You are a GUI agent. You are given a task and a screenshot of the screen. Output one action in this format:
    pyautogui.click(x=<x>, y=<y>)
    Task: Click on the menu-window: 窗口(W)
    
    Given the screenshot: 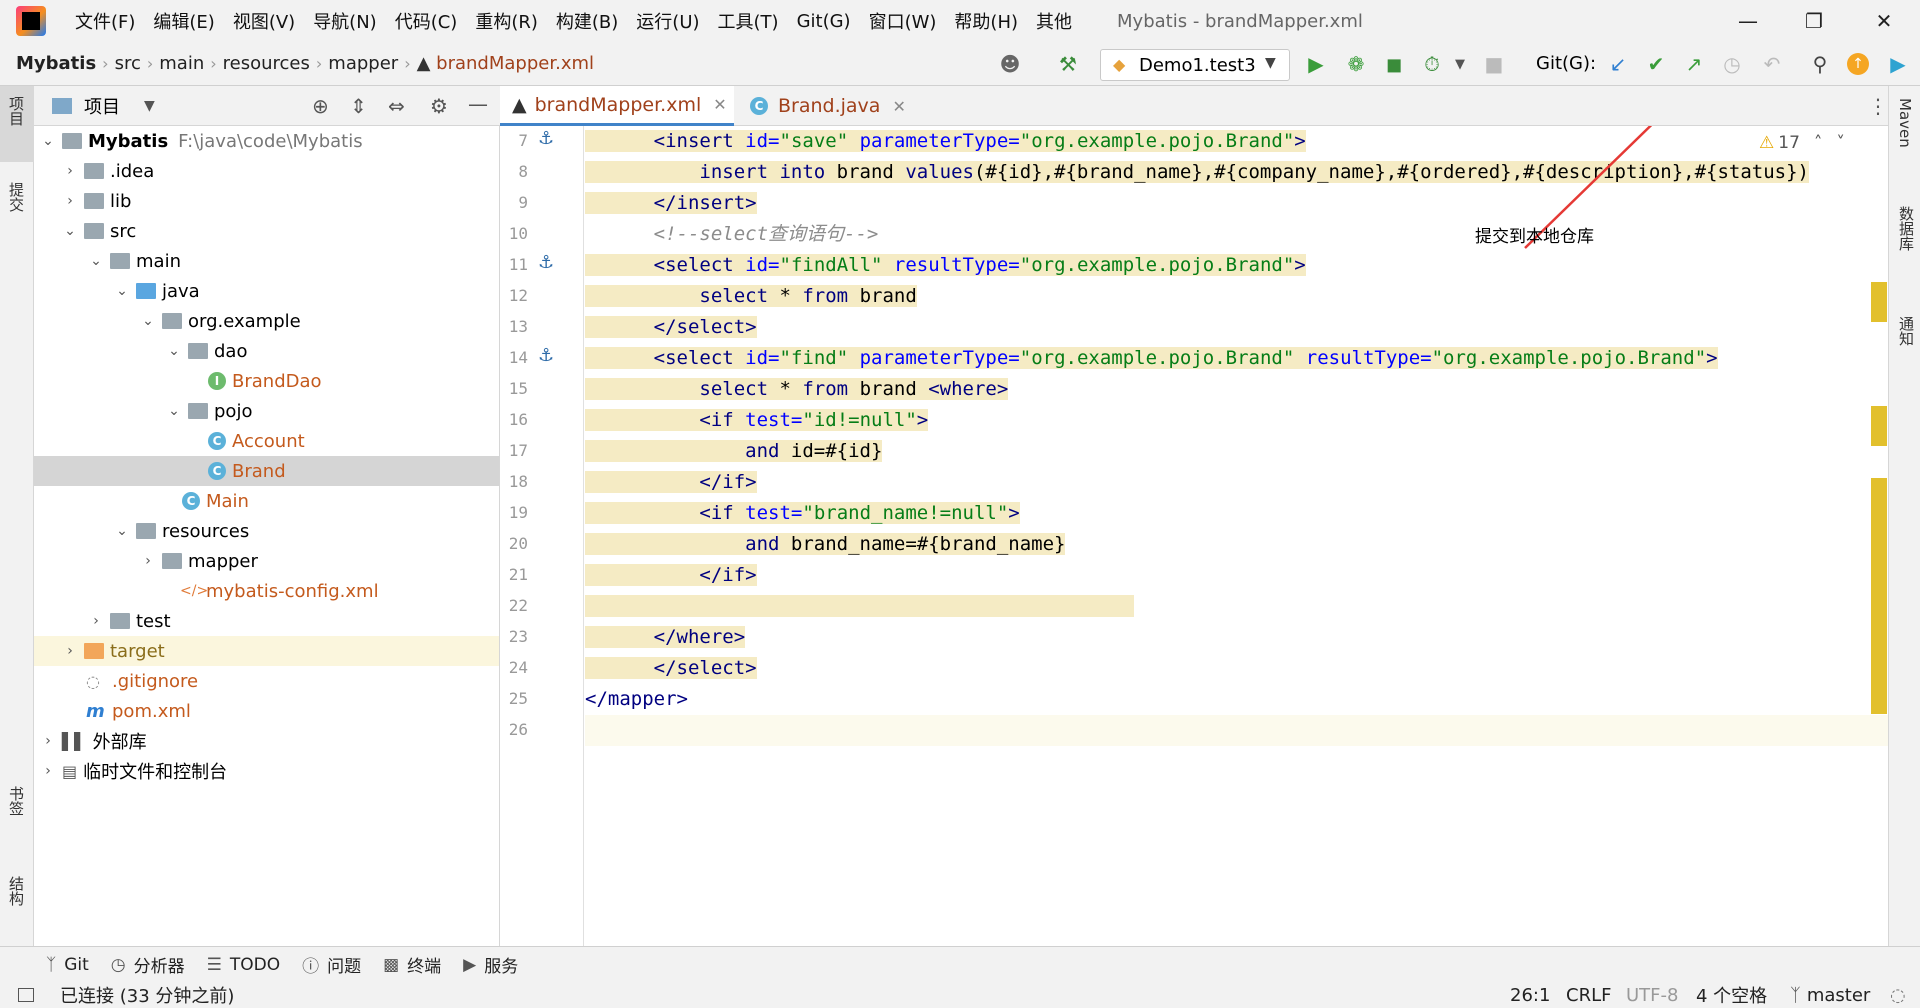 What is the action you would take?
    pyautogui.click(x=903, y=21)
    